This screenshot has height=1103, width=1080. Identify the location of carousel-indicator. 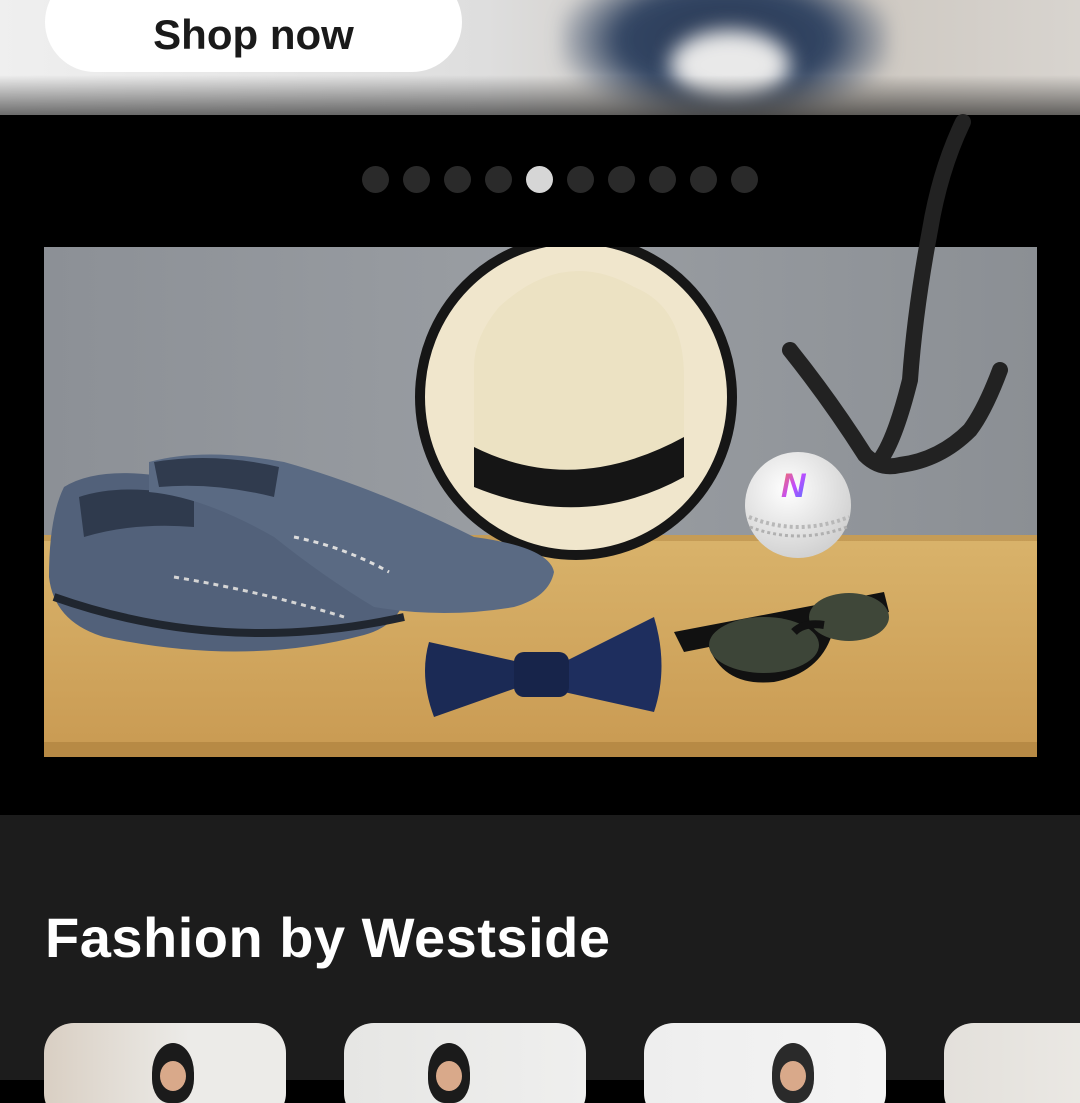
(560, 179).